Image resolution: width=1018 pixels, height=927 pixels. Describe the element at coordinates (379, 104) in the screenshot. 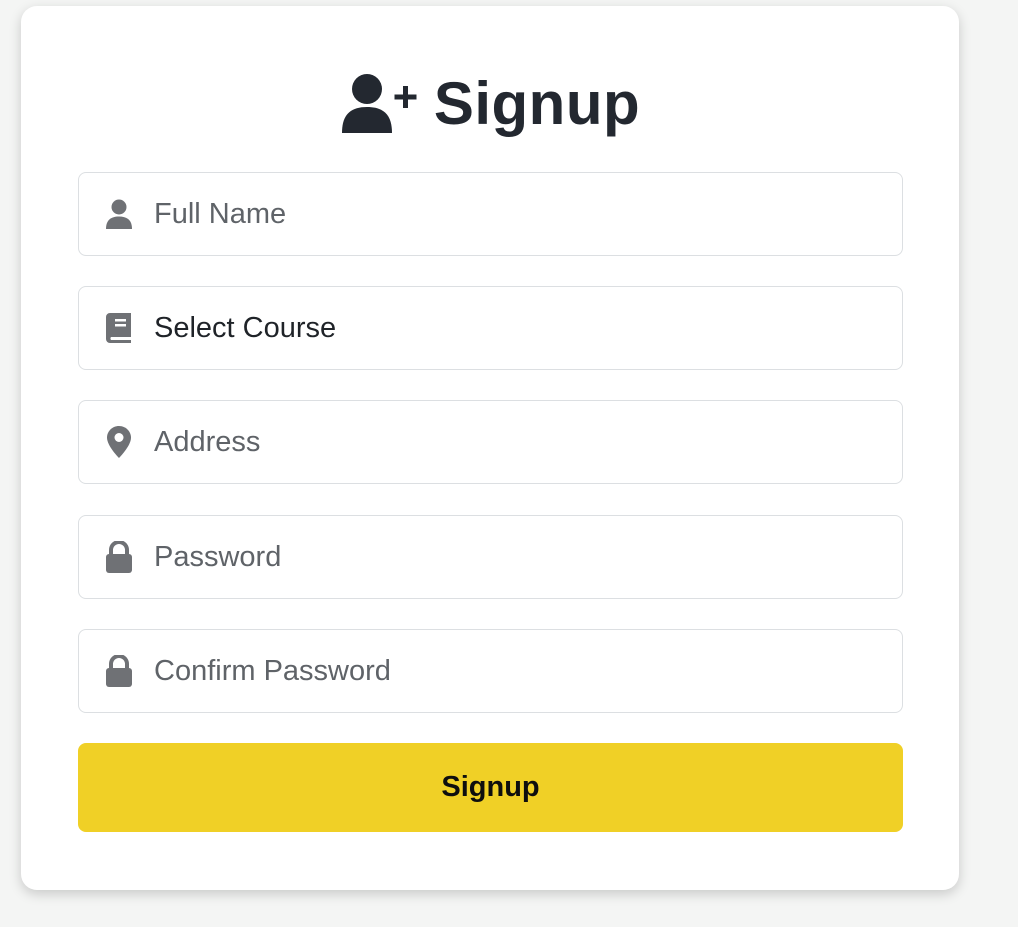

I see `user-plus-icon` at that location.